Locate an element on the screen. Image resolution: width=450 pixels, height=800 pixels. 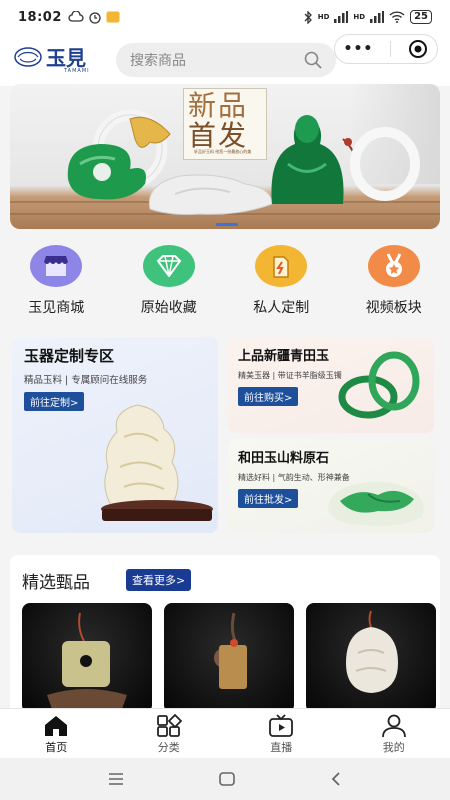
bottom-tab-bar: 首页 分类 直播 我的 is located at coordinates (225, 733).